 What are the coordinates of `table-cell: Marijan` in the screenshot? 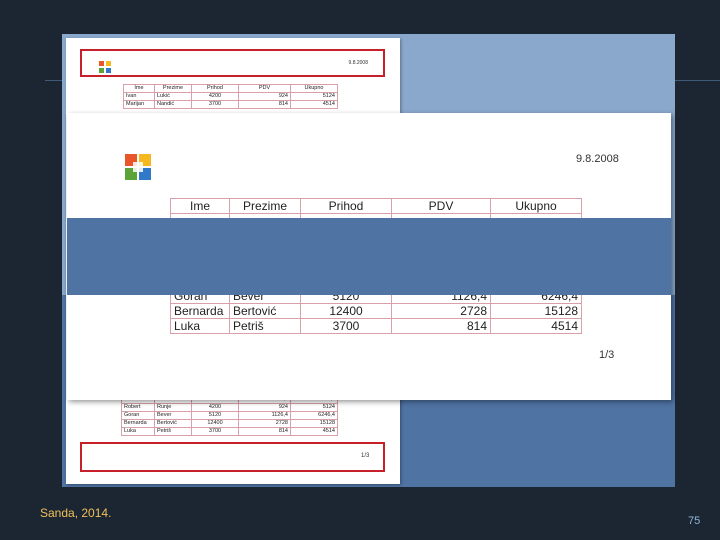 It's located at (139, 104).